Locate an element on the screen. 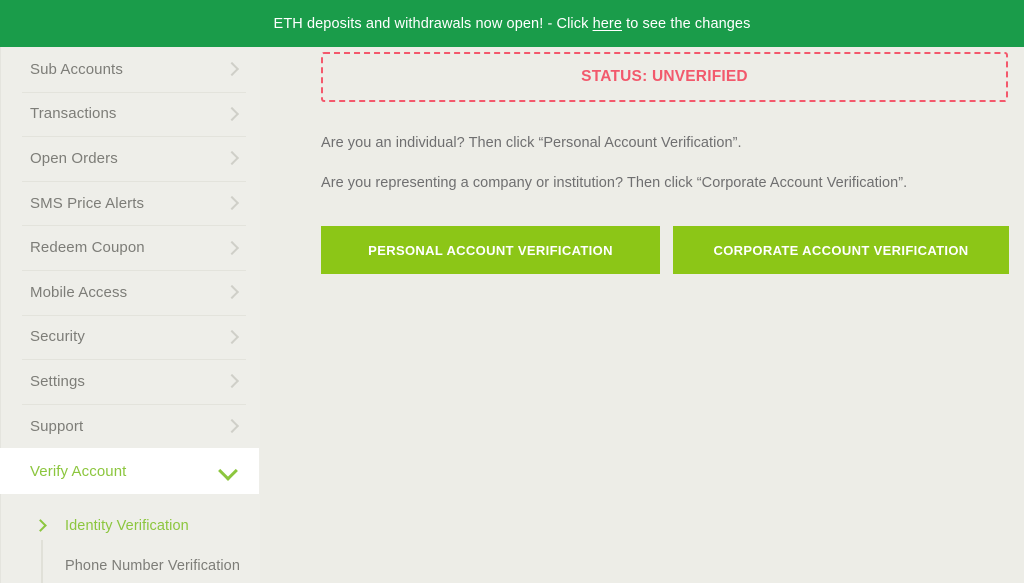 Image resolution: width=1024 pixels, height=583 pixels. sidebar-item-label: Transactions is located at coordinates (73, 114).